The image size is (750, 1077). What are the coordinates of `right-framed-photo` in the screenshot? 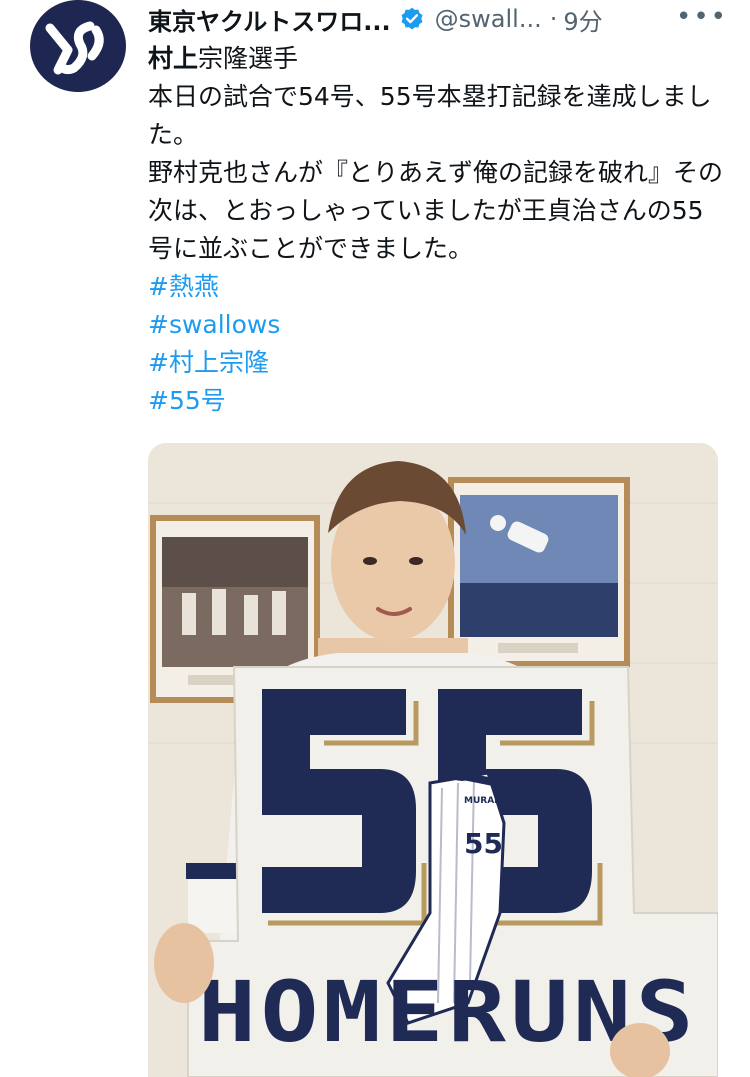 It's located at (539, 572).